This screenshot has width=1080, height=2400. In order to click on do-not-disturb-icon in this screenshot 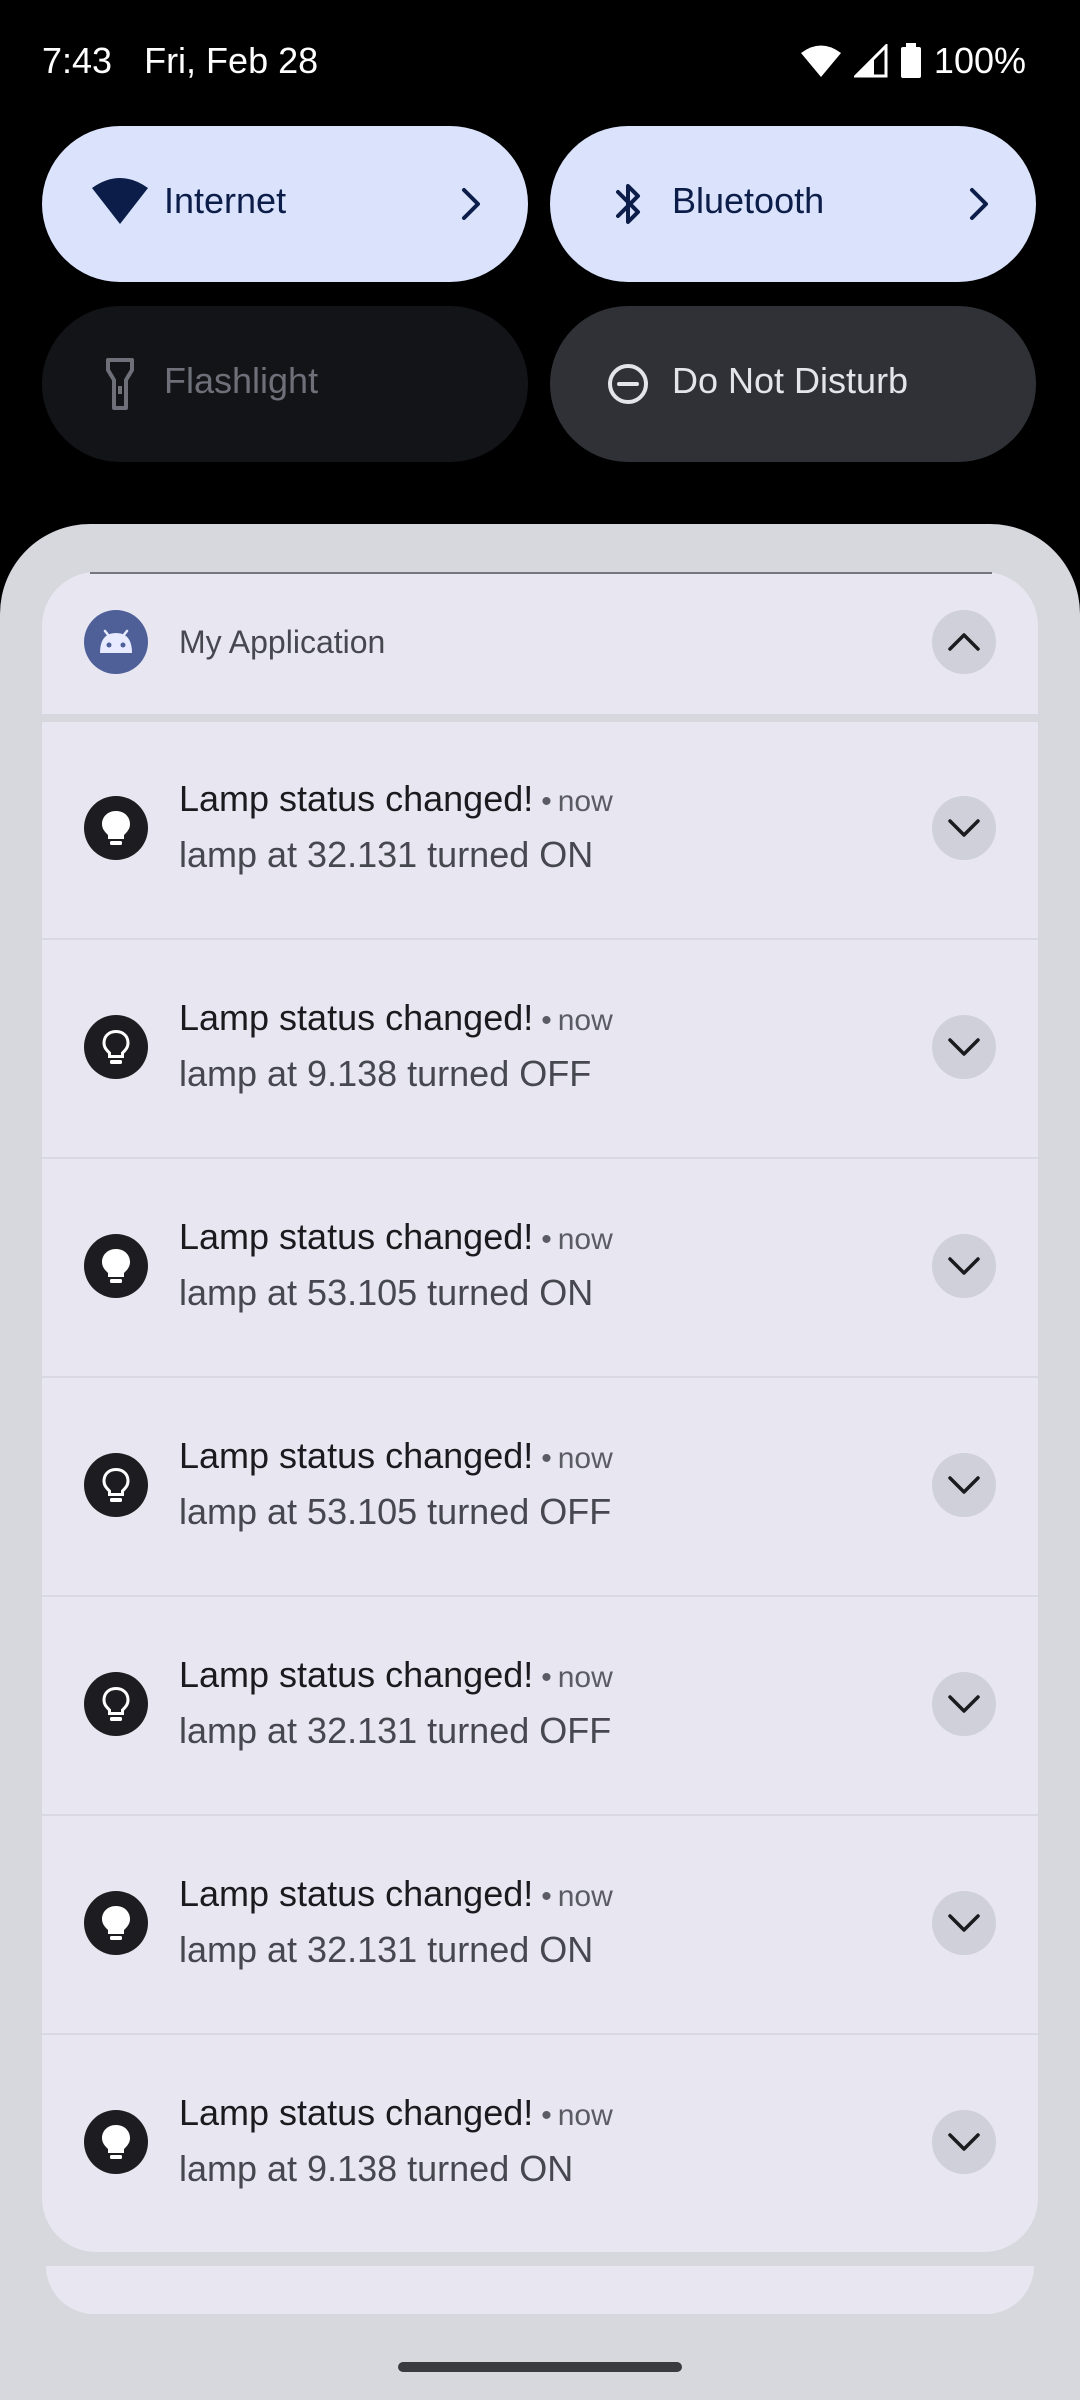, I will do `click(628, 384)`.